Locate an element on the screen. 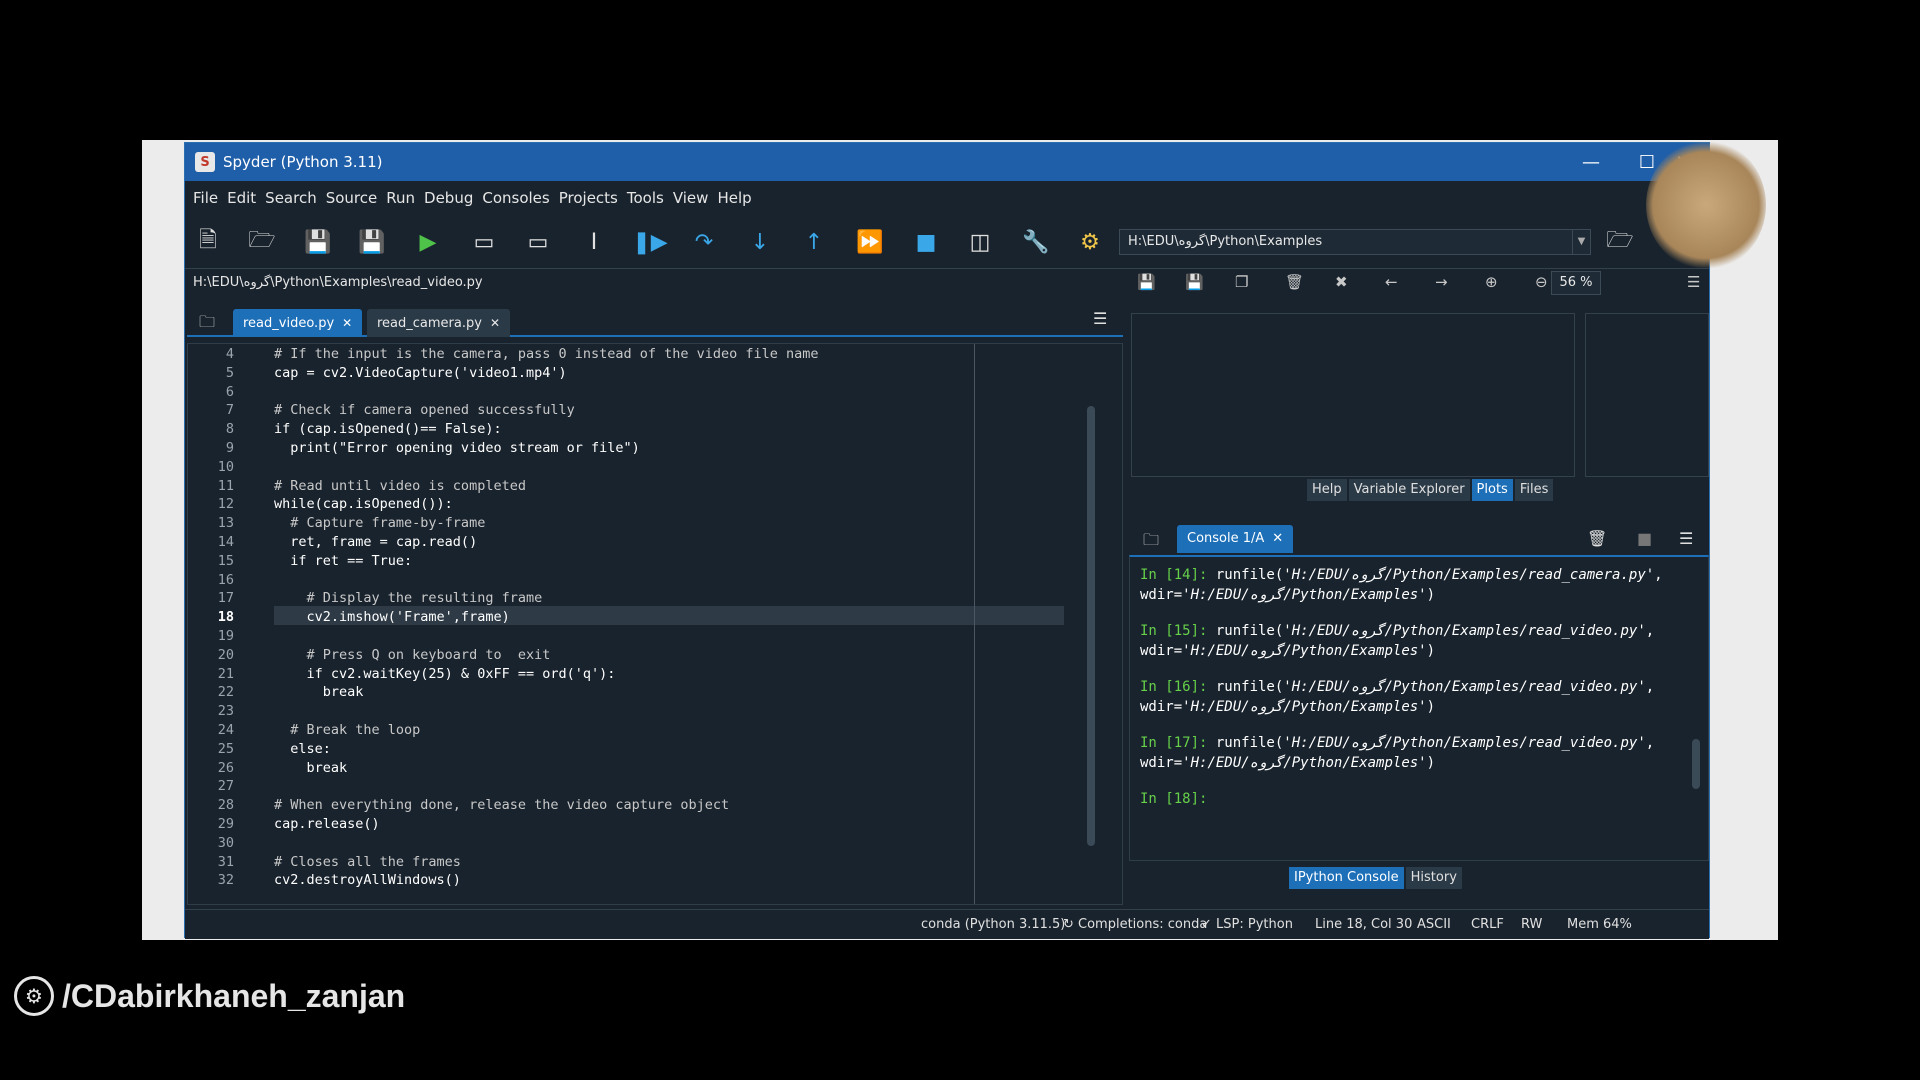 The image size is (1920, 1080). tab-ipython-console: IPython Console is located at coordinates (1346, 878).